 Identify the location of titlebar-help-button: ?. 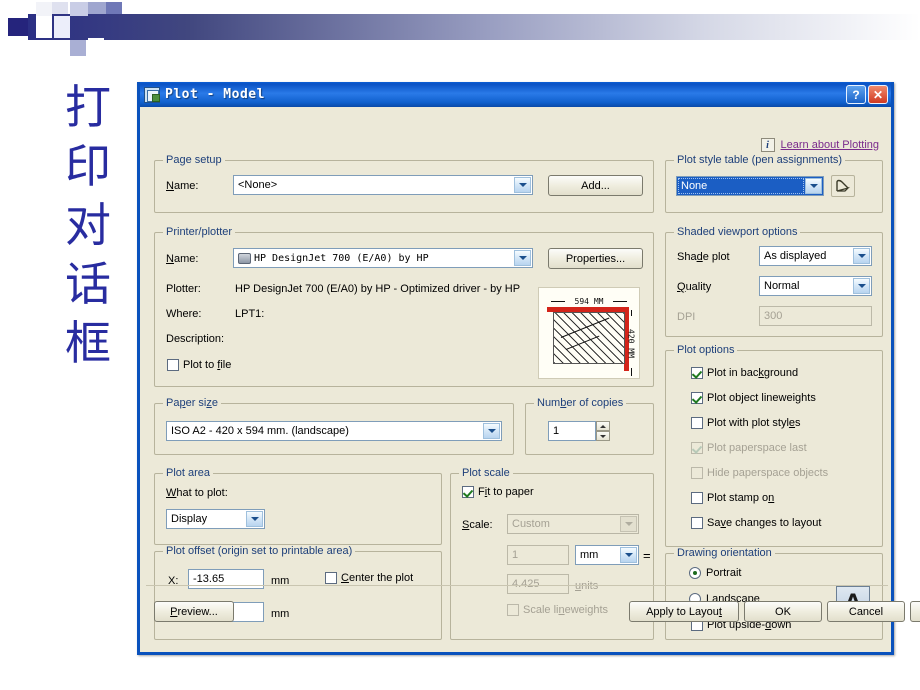
(856, 94).